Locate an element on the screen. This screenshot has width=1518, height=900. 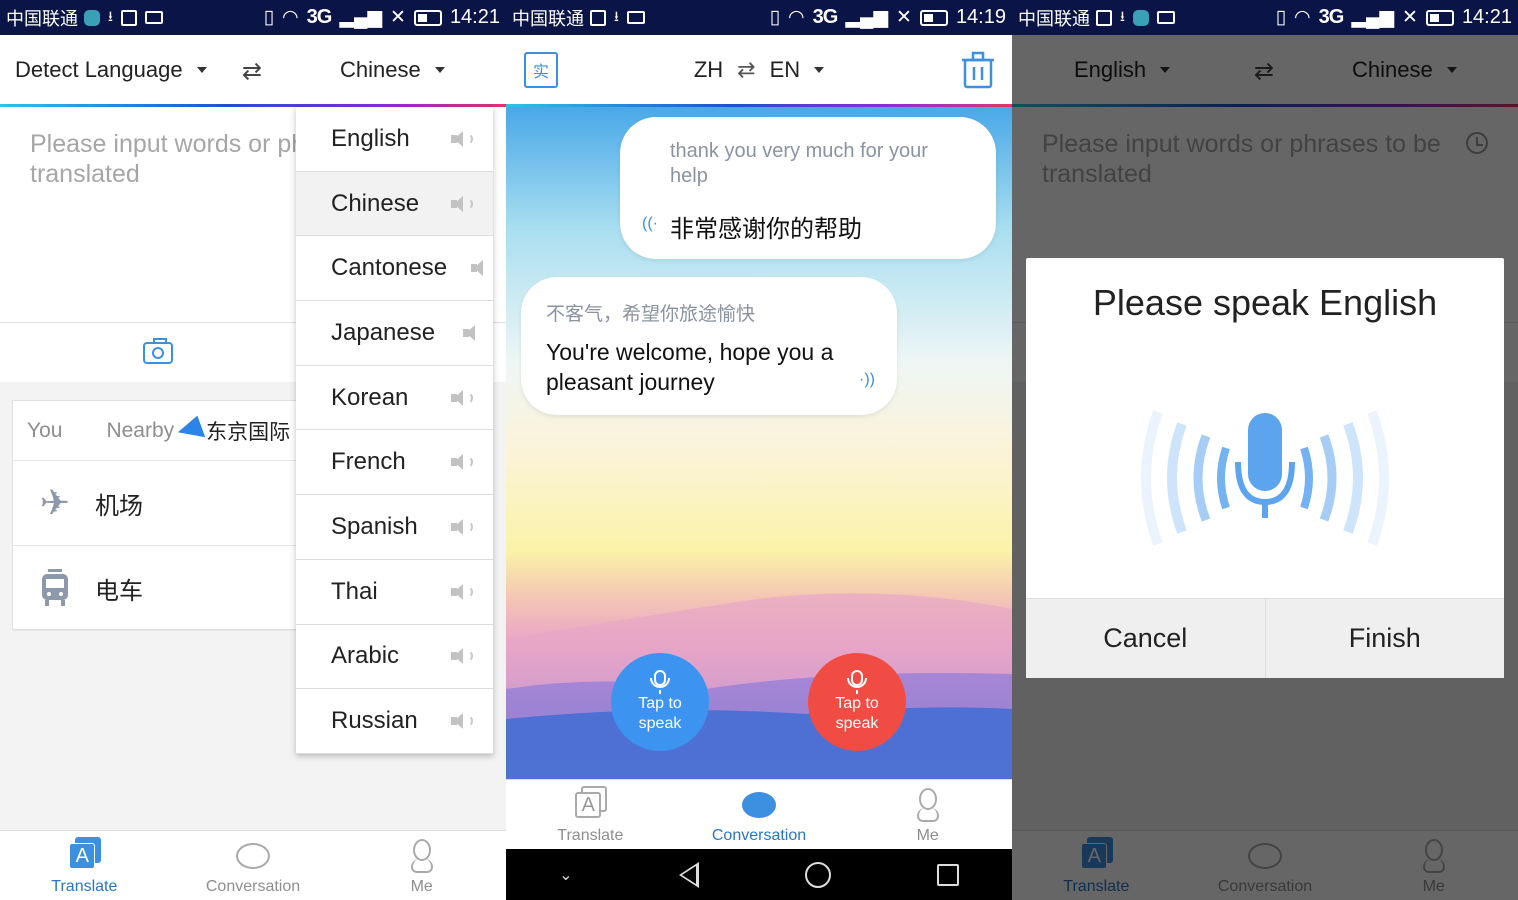
voice-input-dialog: Please speak English Cancel Finish is located at coordinates (1265, 468).